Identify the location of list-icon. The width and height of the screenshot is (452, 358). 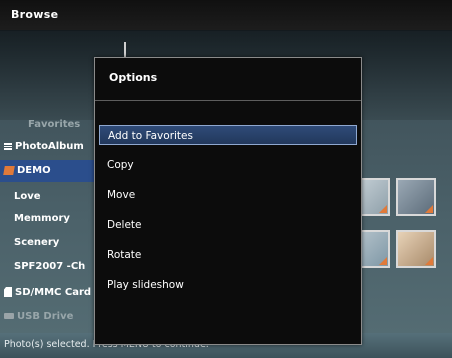
(8, 146).